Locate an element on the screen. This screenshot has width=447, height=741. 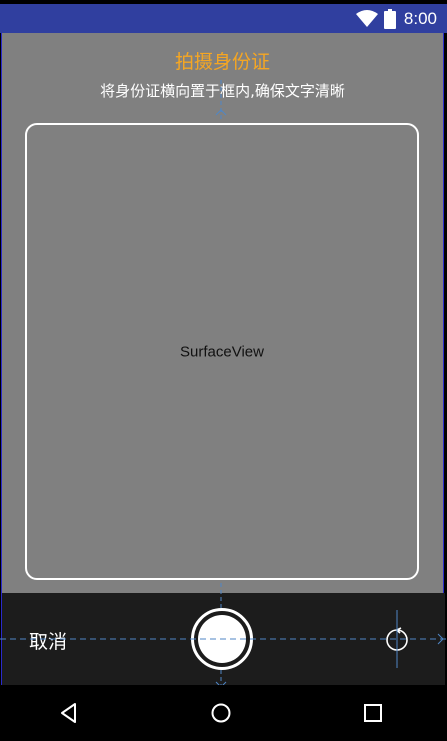
home-icon is located at coordinates (221, 713).